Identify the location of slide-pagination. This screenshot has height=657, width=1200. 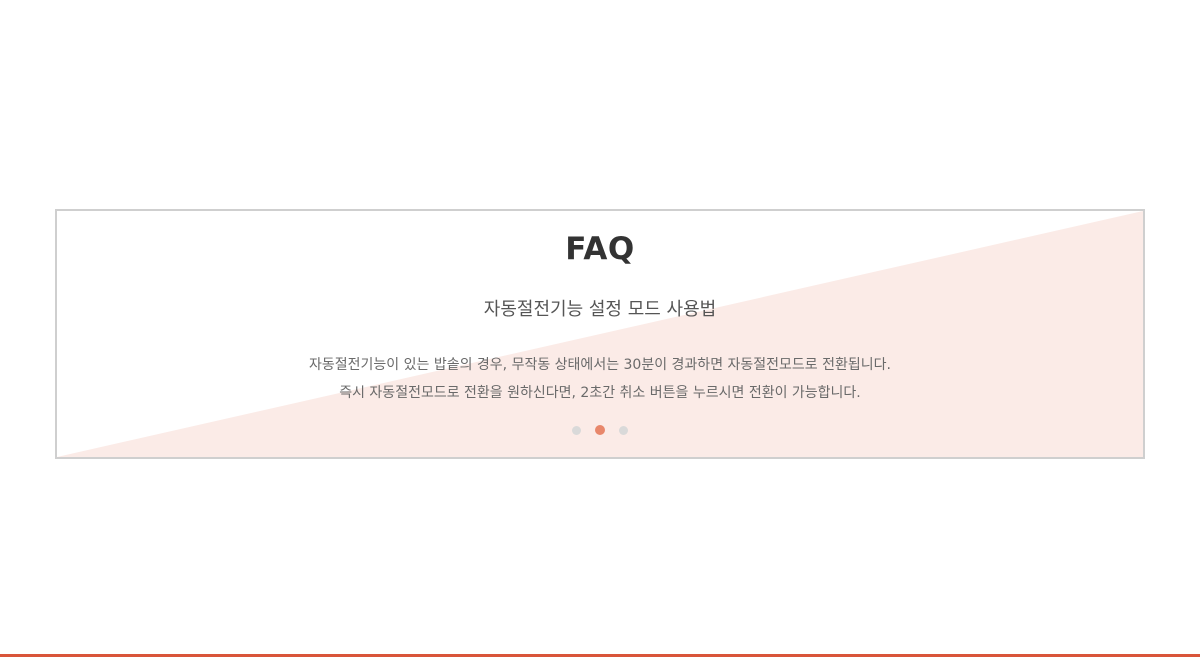
(600, 430).